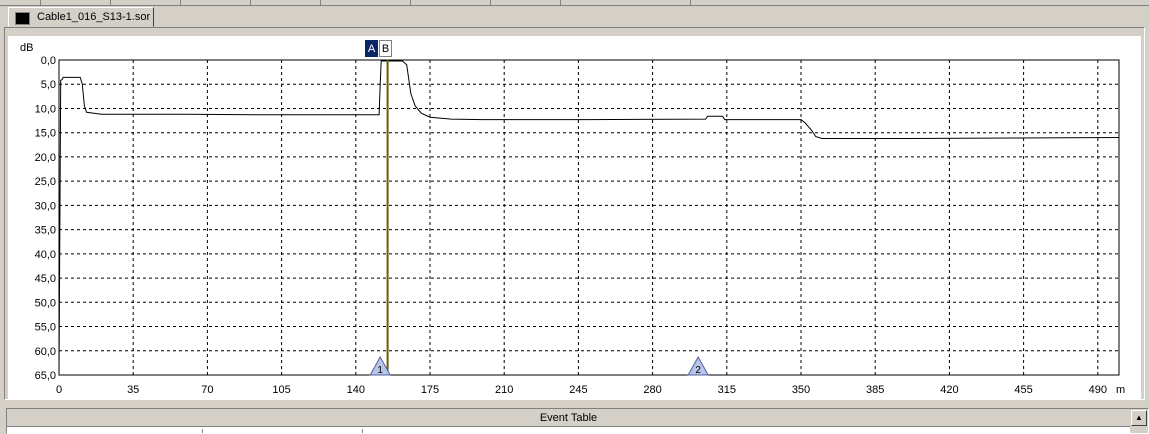 The height and width of the screenshot is (434, 1149). What do you see at coordinates (45, 255) in the screenshot?
I see `y-tick-label: 40,0` at bounding box center [45, 255].